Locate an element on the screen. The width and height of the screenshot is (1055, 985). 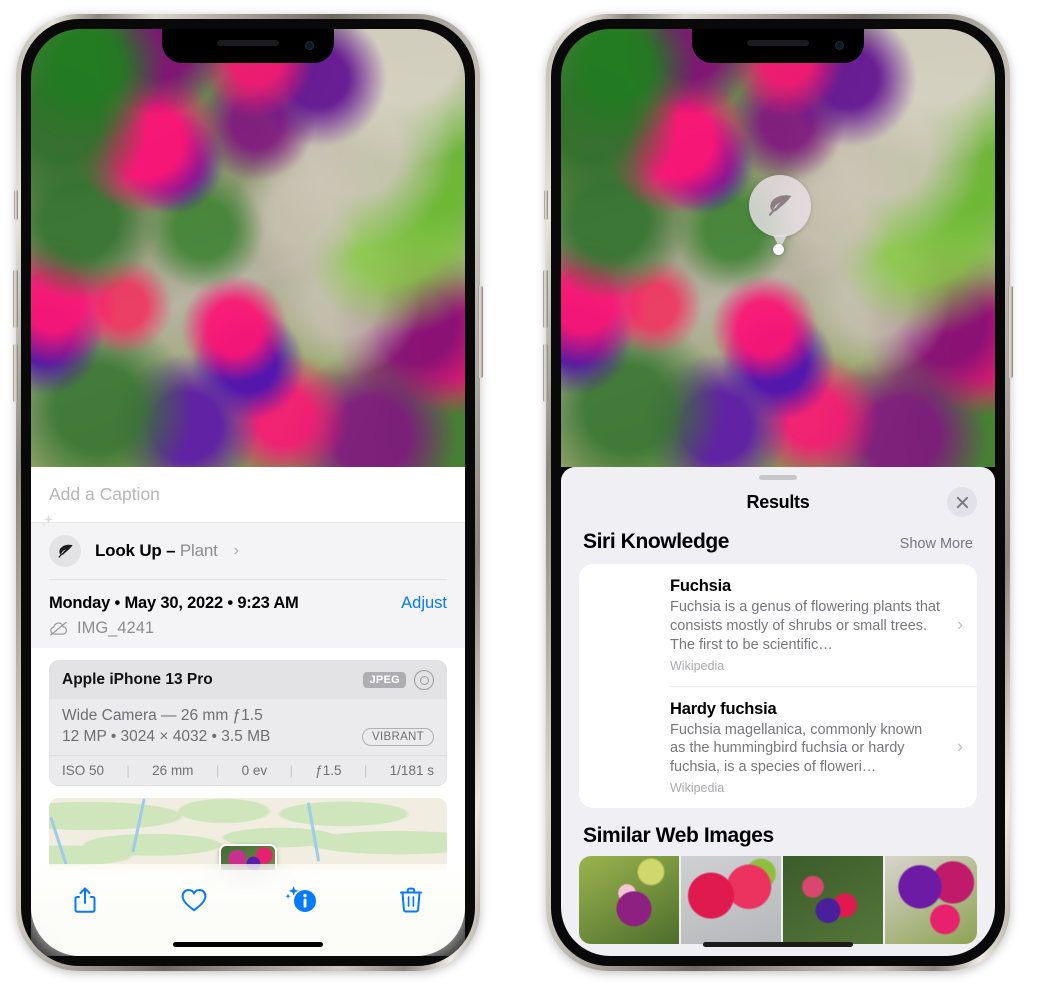
delete-button is located at coordinates (411, 900).